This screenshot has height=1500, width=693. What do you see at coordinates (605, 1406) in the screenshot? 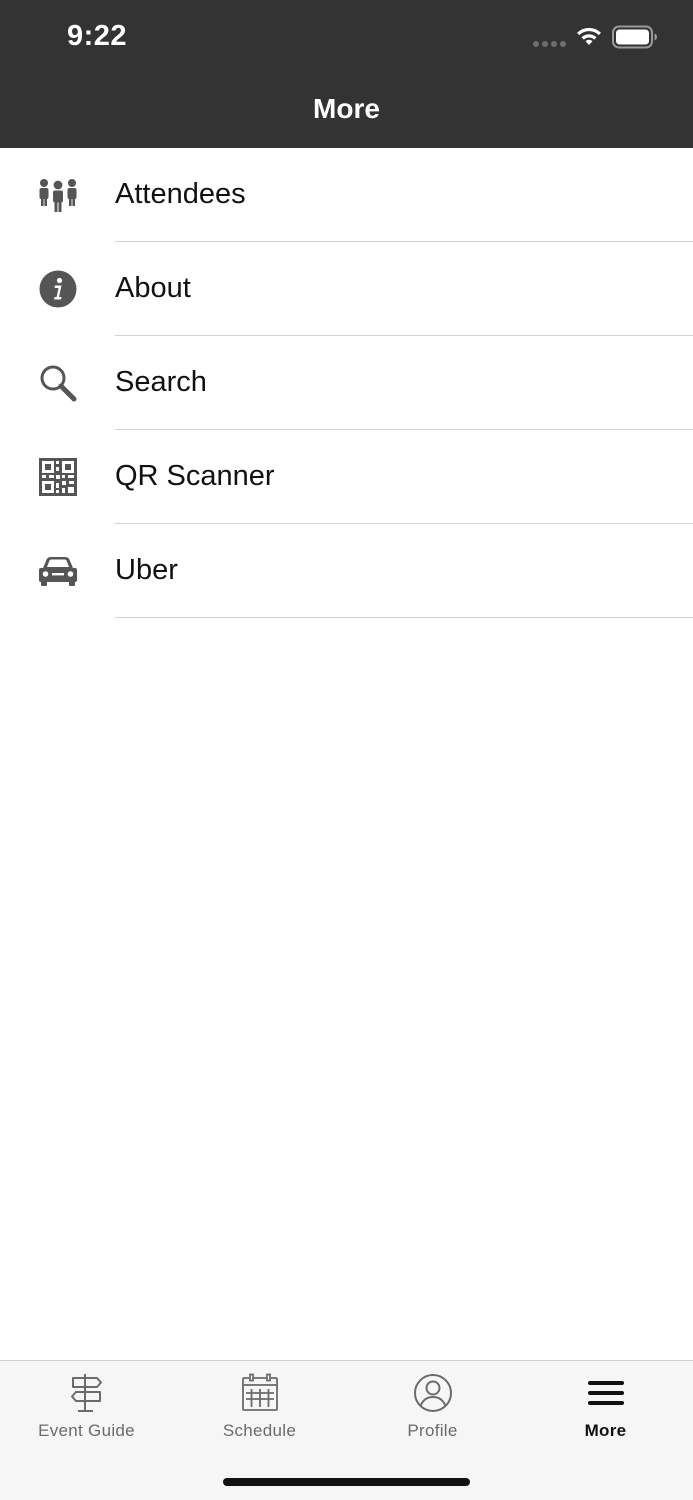
I see `tab-more: More` at bounding box center [605, 1406].